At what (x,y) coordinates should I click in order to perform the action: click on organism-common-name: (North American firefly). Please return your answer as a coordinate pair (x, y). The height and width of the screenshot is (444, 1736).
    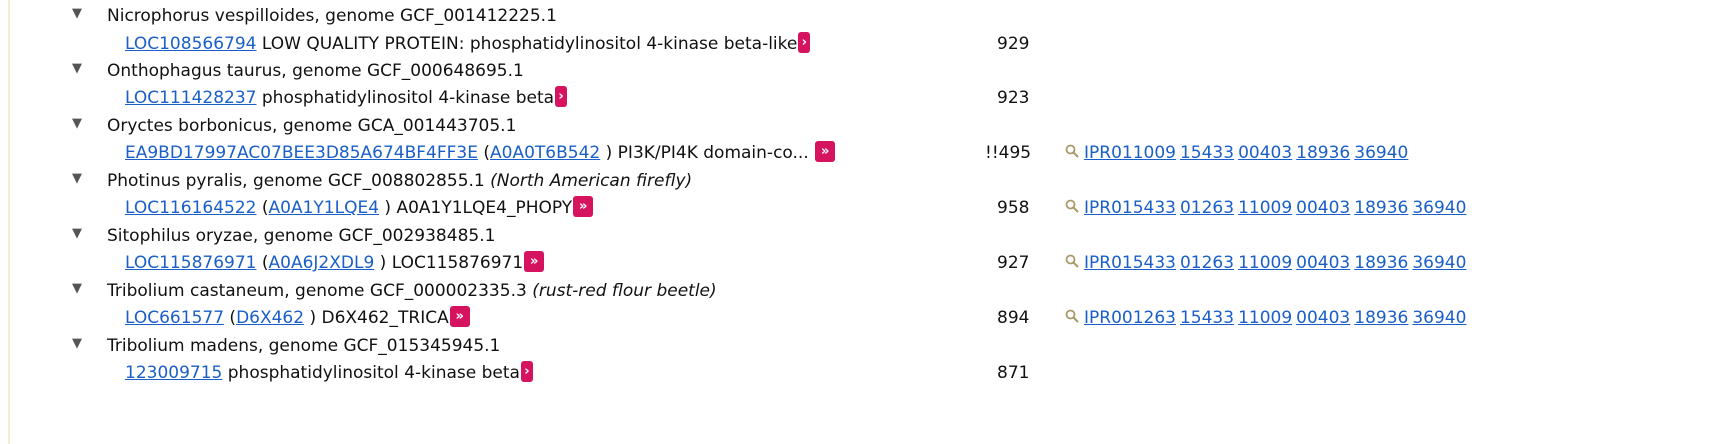
    Looking at the image, I should click on (591, 181).